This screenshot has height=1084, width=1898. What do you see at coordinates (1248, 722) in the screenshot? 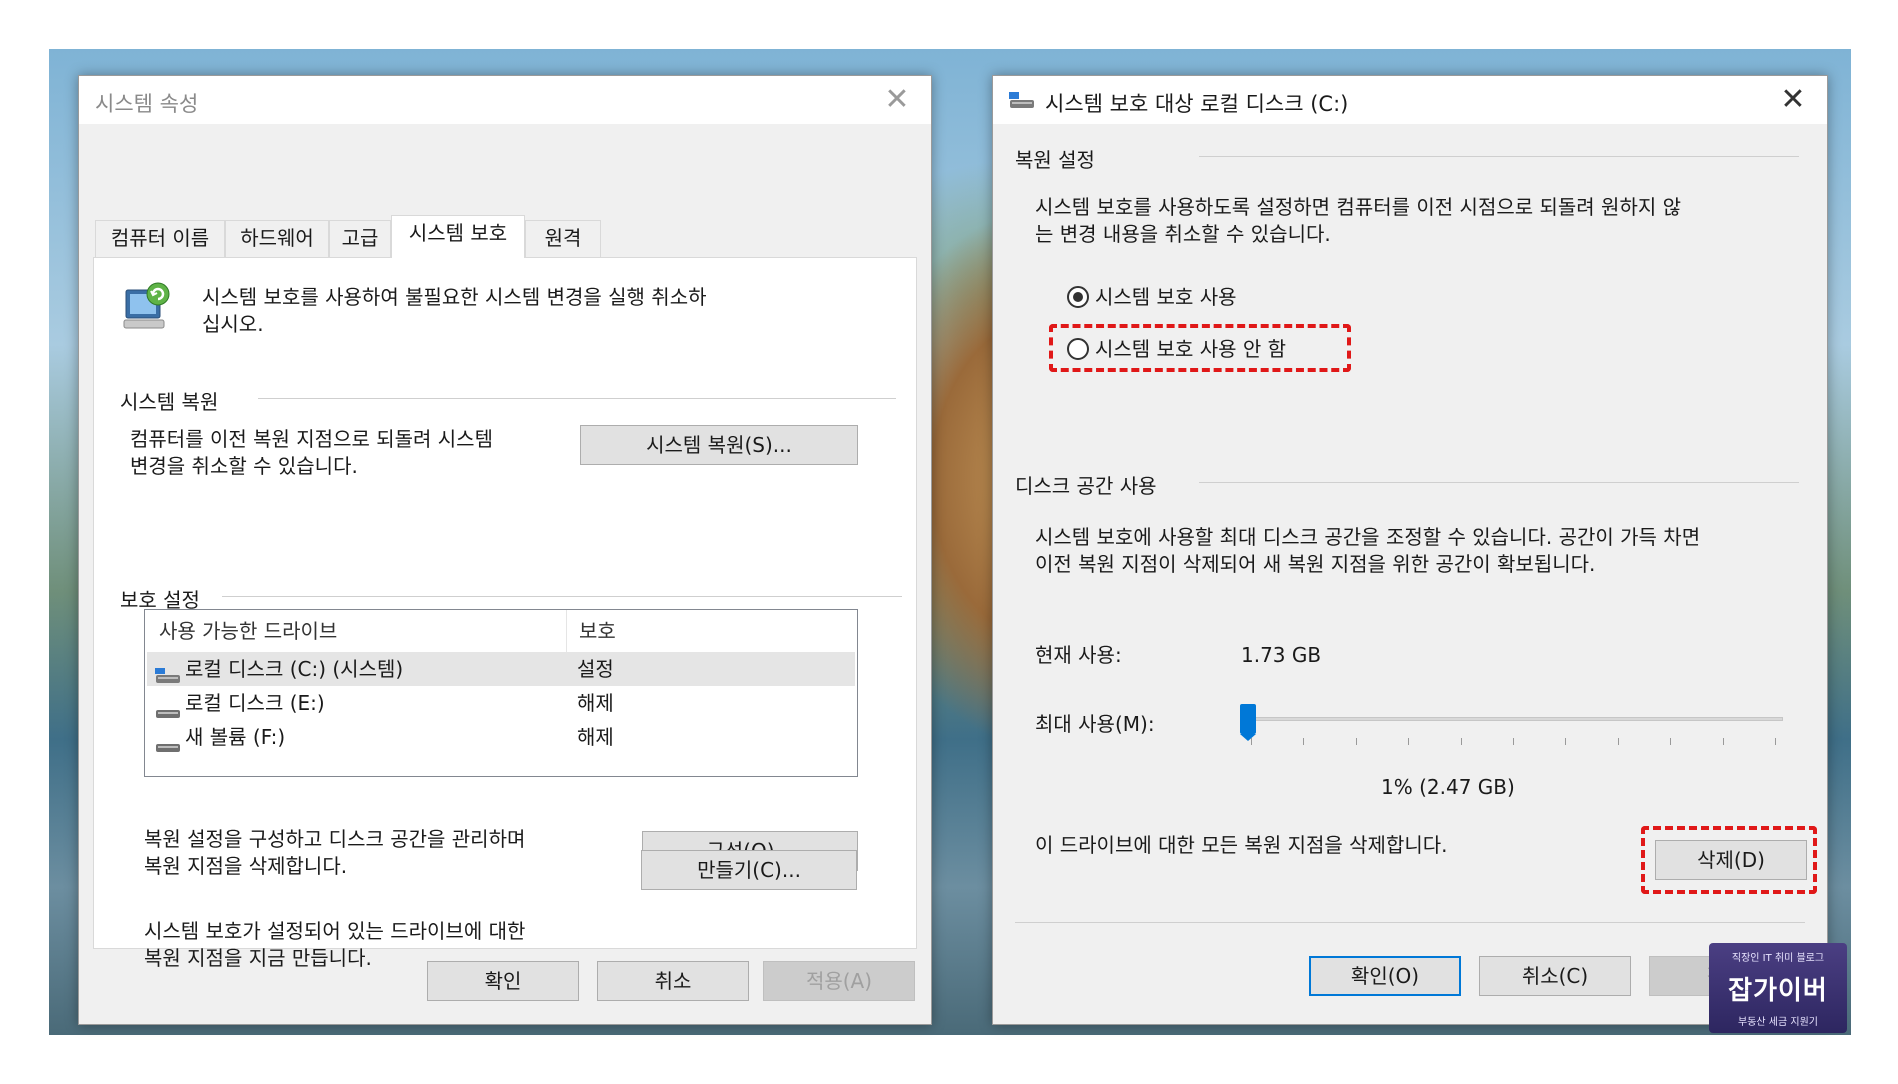
I see `slider-thumb` at bounding box center [1248, 722].